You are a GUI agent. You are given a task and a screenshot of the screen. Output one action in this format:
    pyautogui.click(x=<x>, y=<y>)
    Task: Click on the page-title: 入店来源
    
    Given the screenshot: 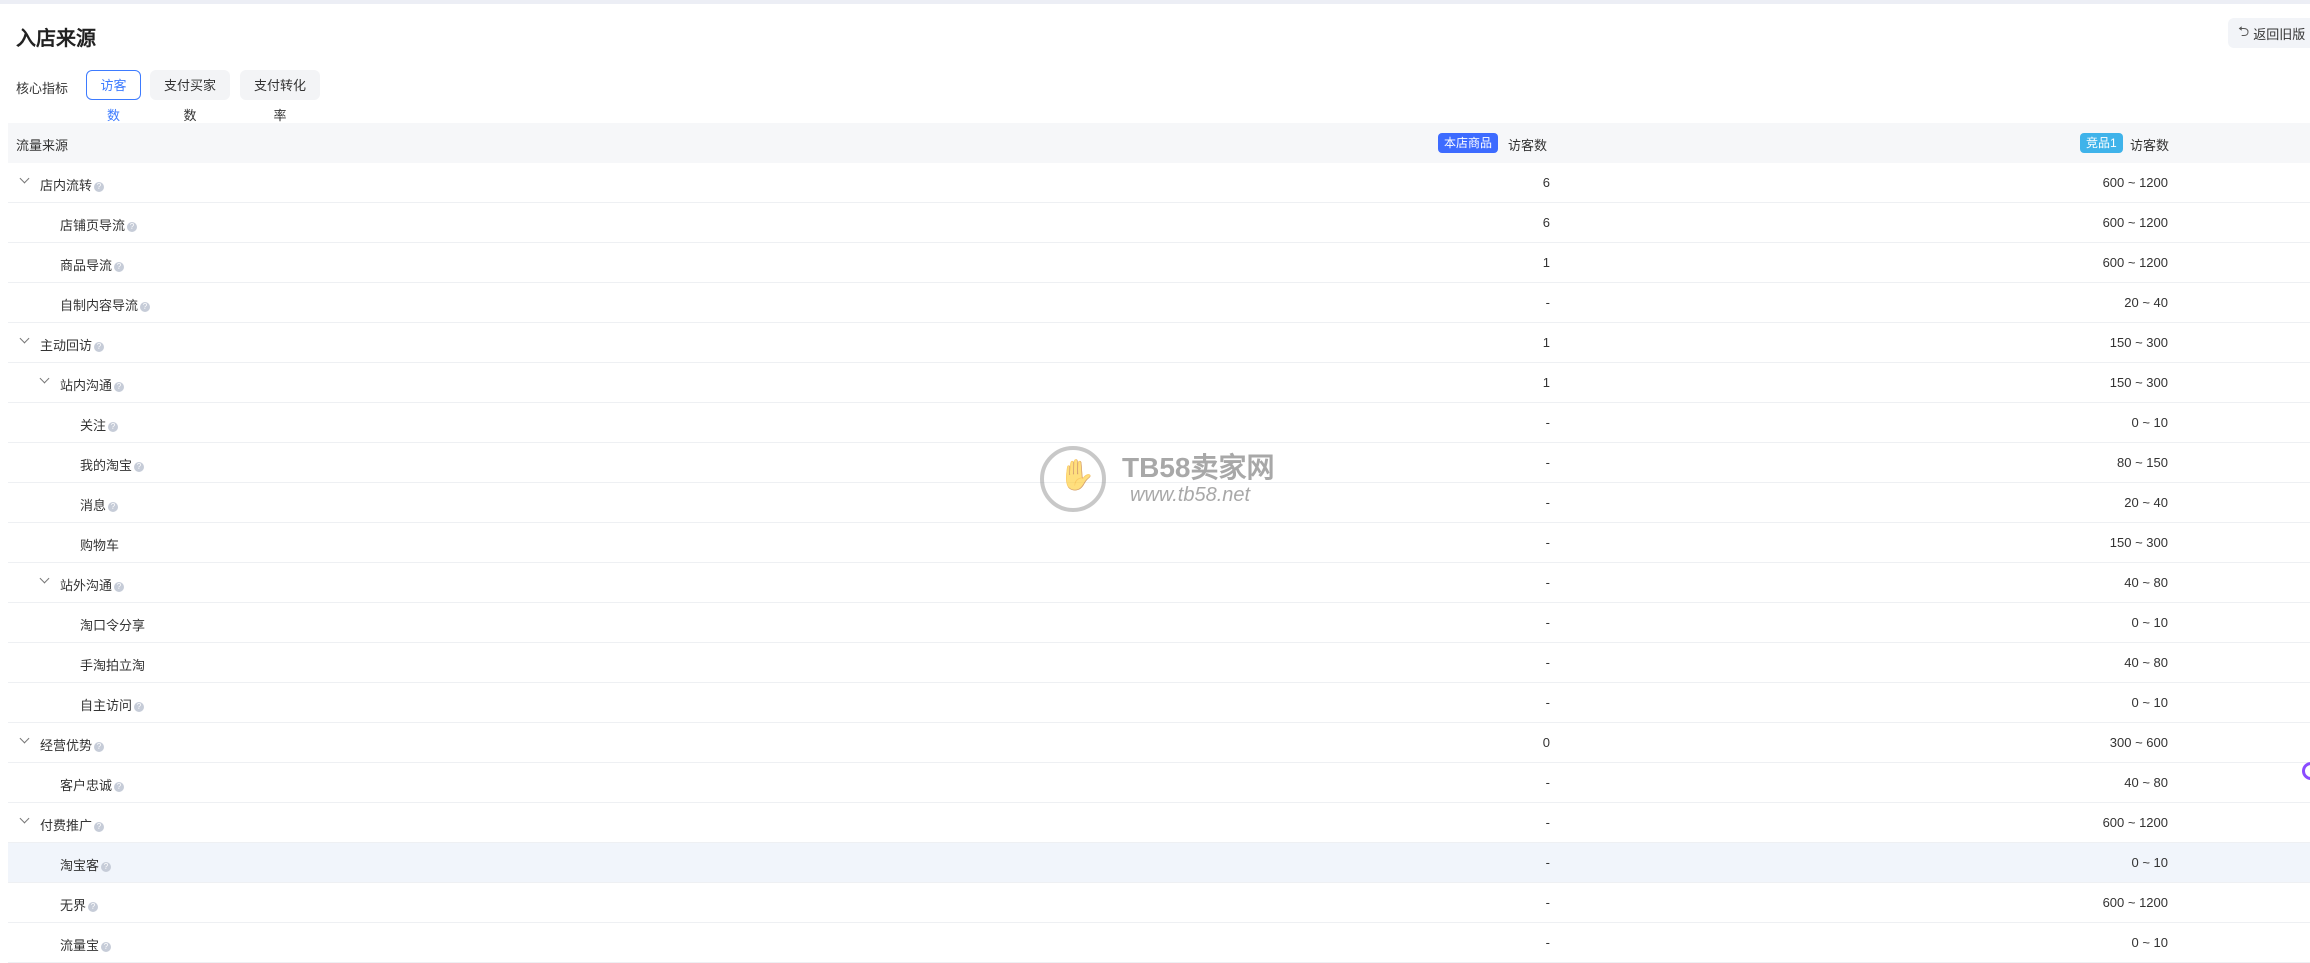 What is the action you would take?
    pyautogui.click(x=56, y=39)
    